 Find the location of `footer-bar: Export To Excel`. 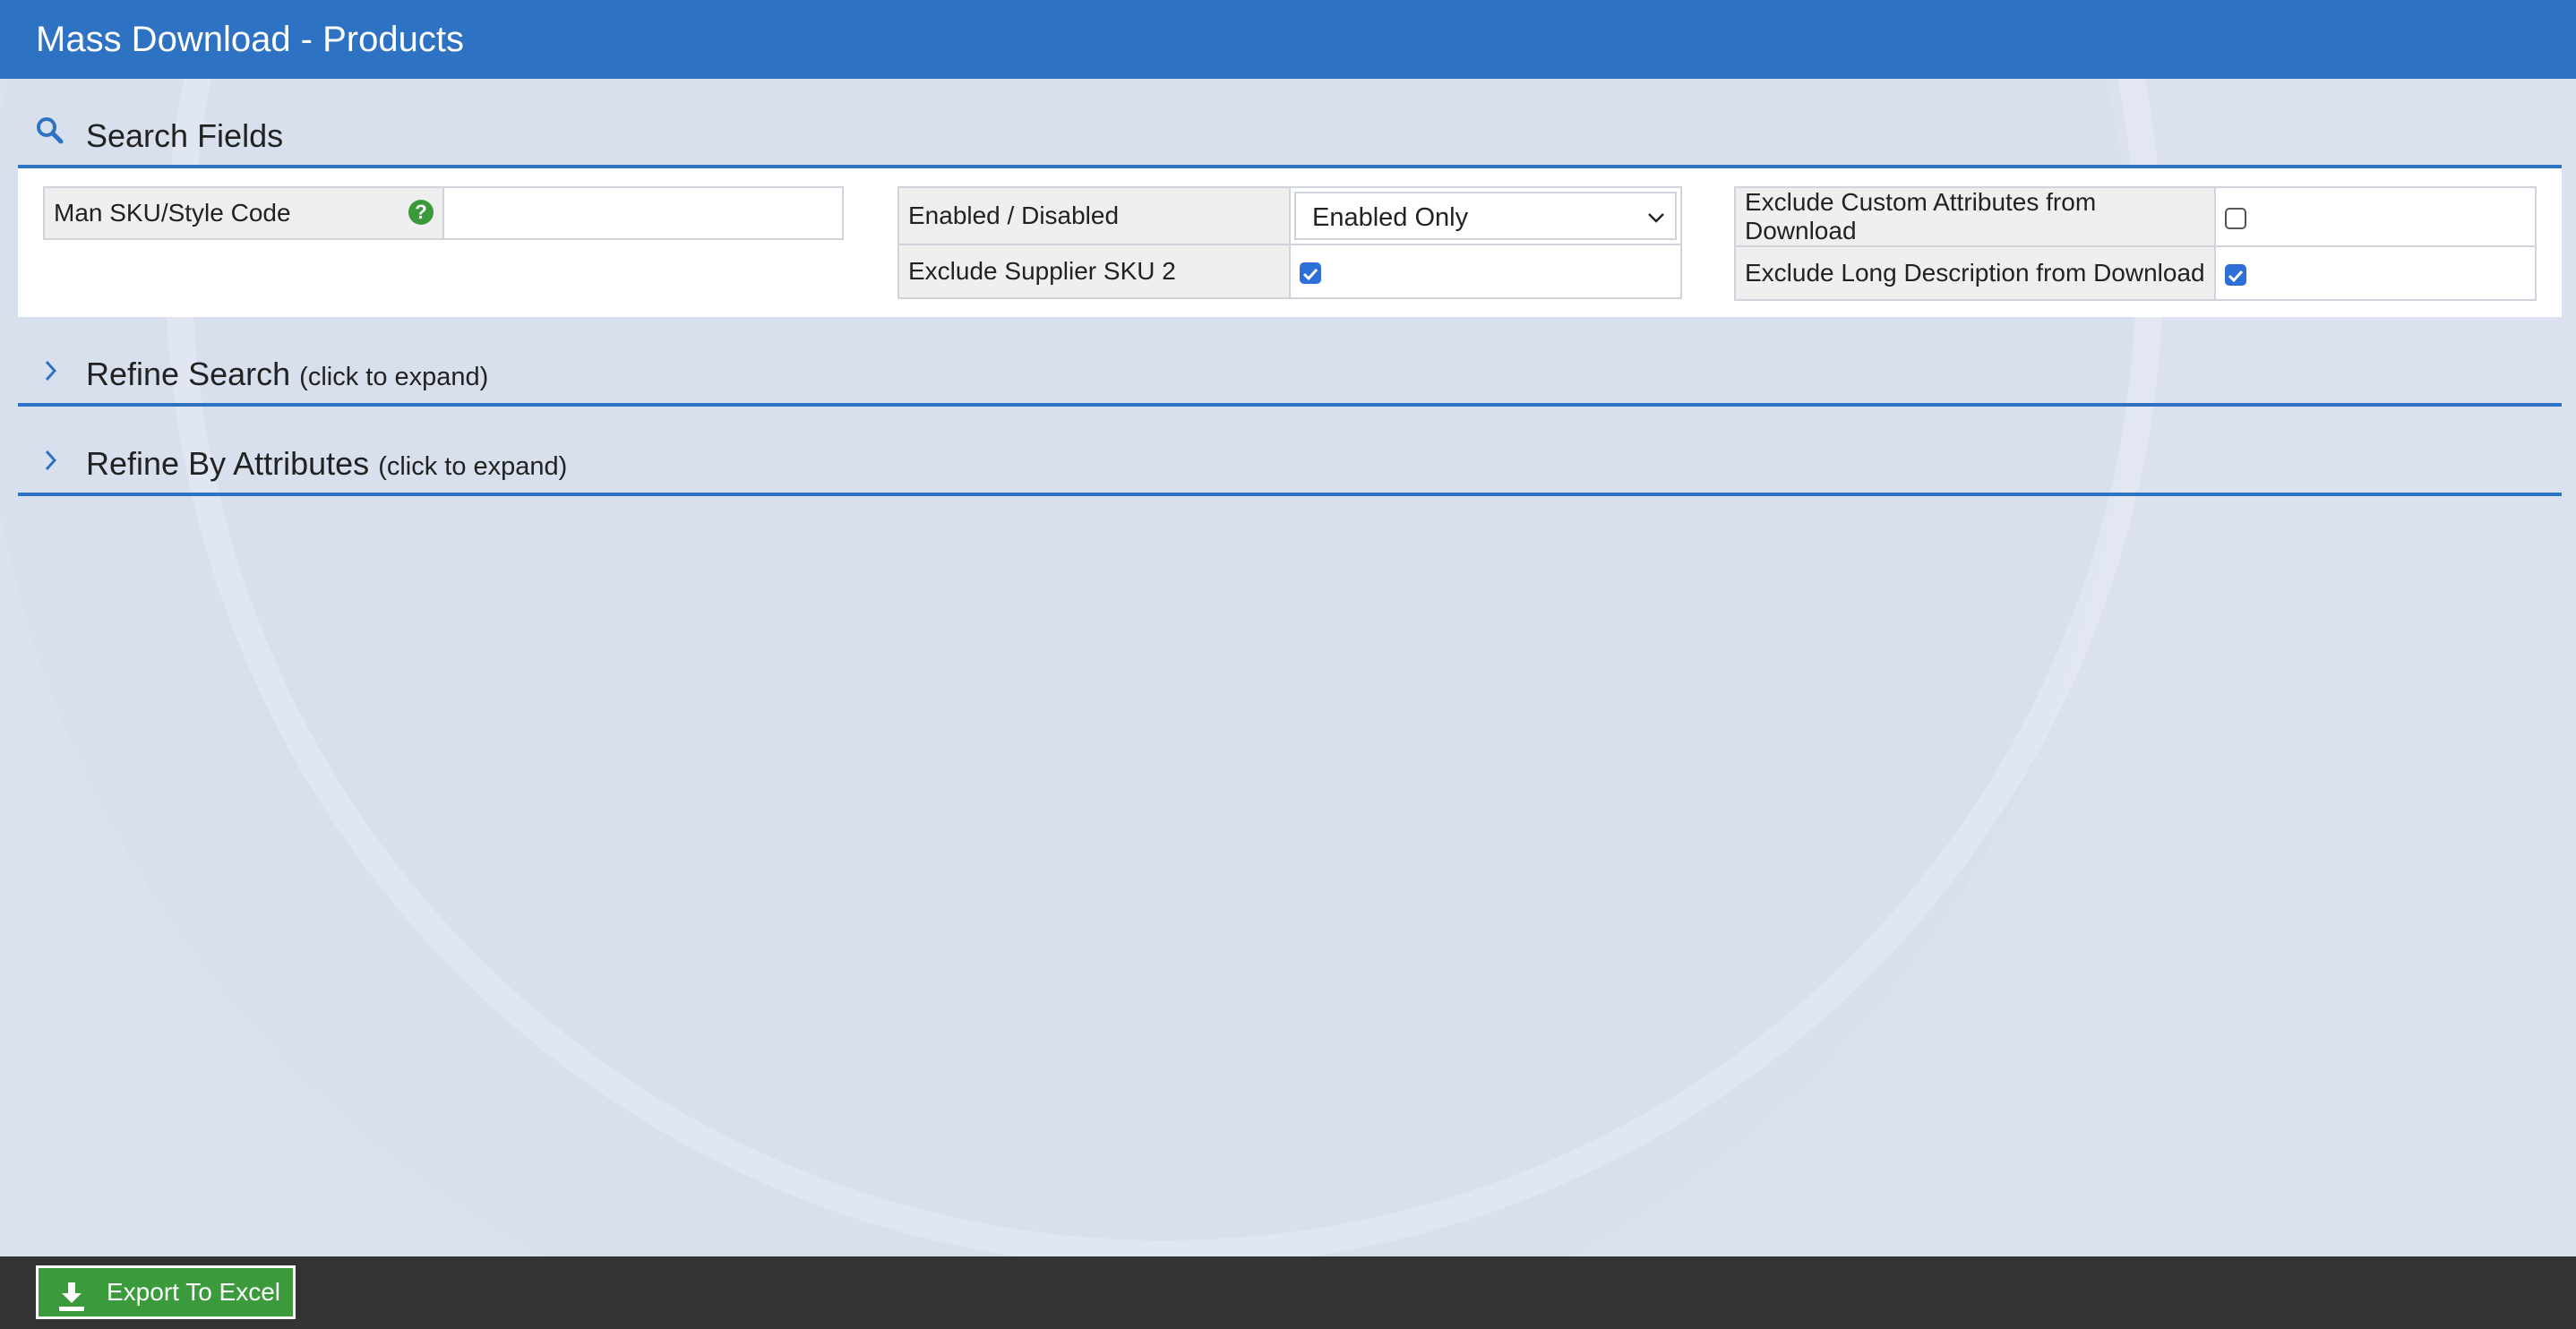

footer-bar: Export To Excel is located at coordinates (1288, 1293).